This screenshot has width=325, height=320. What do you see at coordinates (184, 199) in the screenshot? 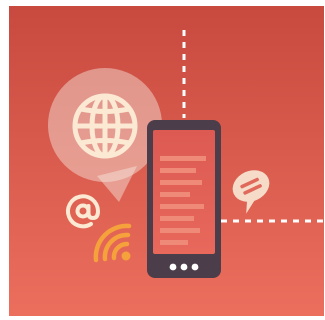
I see `smartphone-icon` at bounding box center [184, 199].